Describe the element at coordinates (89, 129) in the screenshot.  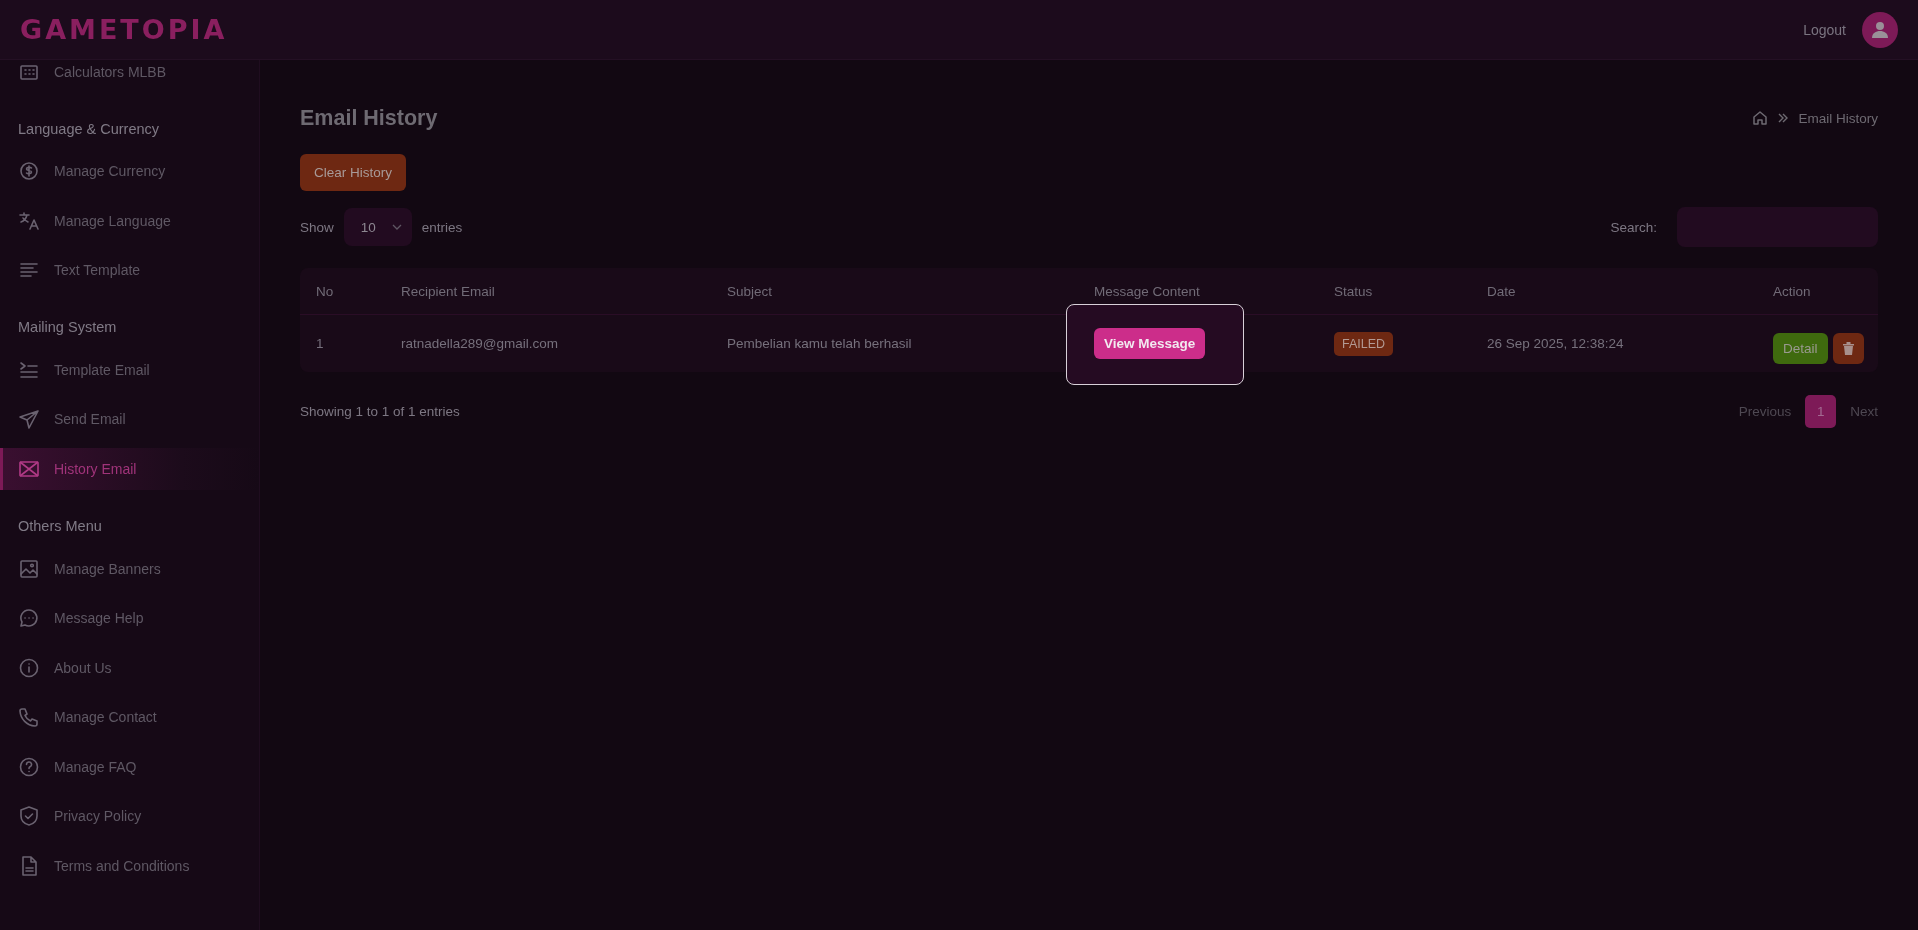
I see `sidebar-heading: Language & Currency` at that location.